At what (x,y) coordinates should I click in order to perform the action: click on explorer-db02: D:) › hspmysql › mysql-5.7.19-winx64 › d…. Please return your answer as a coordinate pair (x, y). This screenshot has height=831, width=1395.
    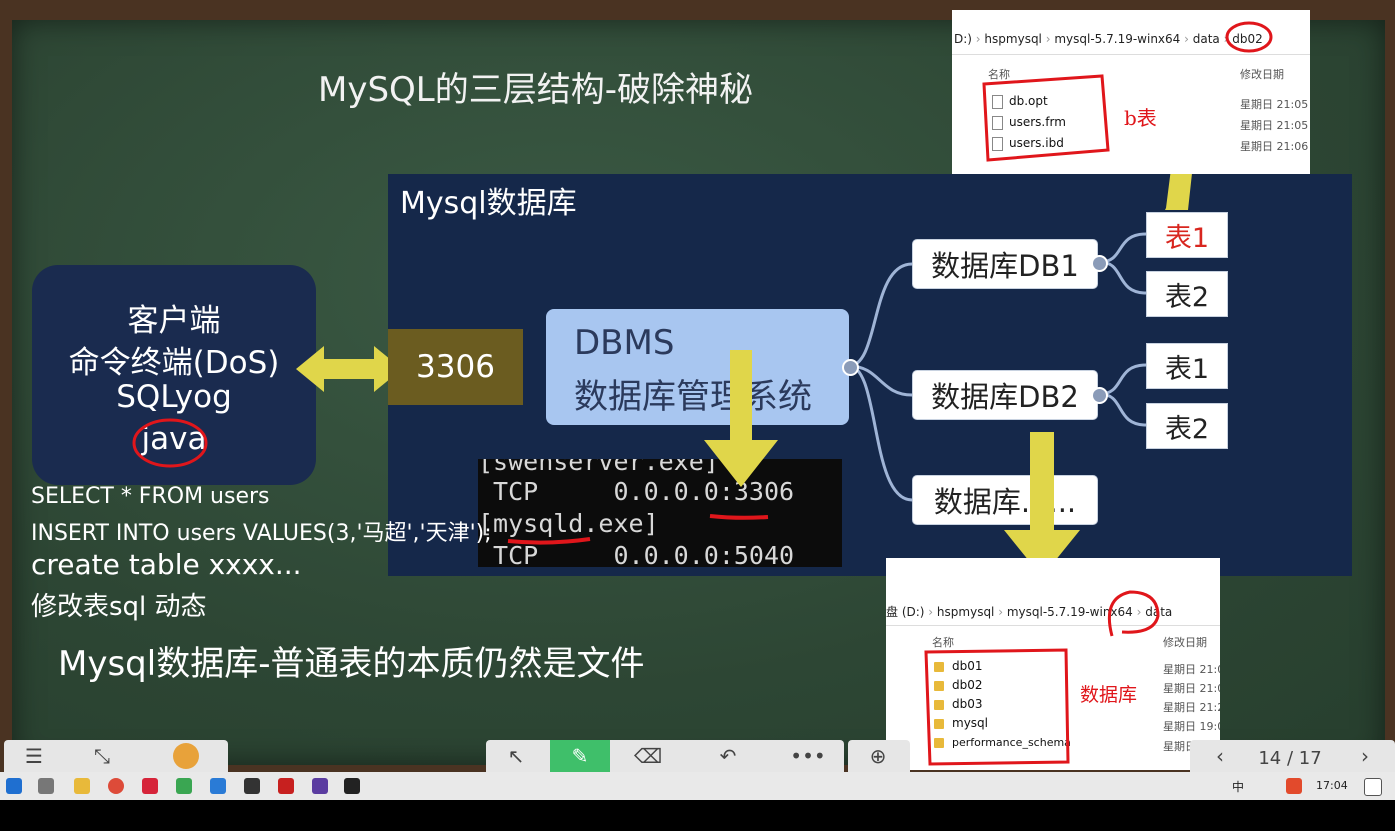
    Looking at the image, I should click on (1131, 92).